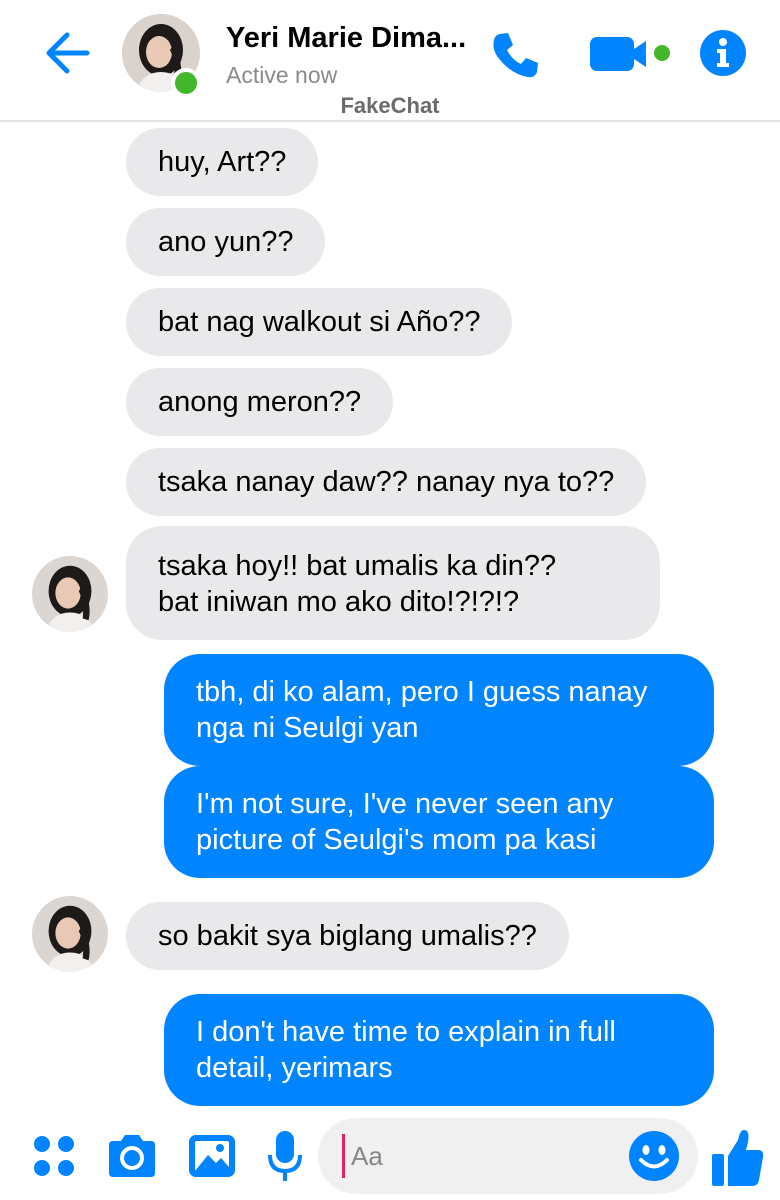 This screenshot has width=780, height=1200. Describe the element at coordinates (347, 936) in the screenshot. I see `message-incoming: so bakit sya biglang umalis??` at that location.